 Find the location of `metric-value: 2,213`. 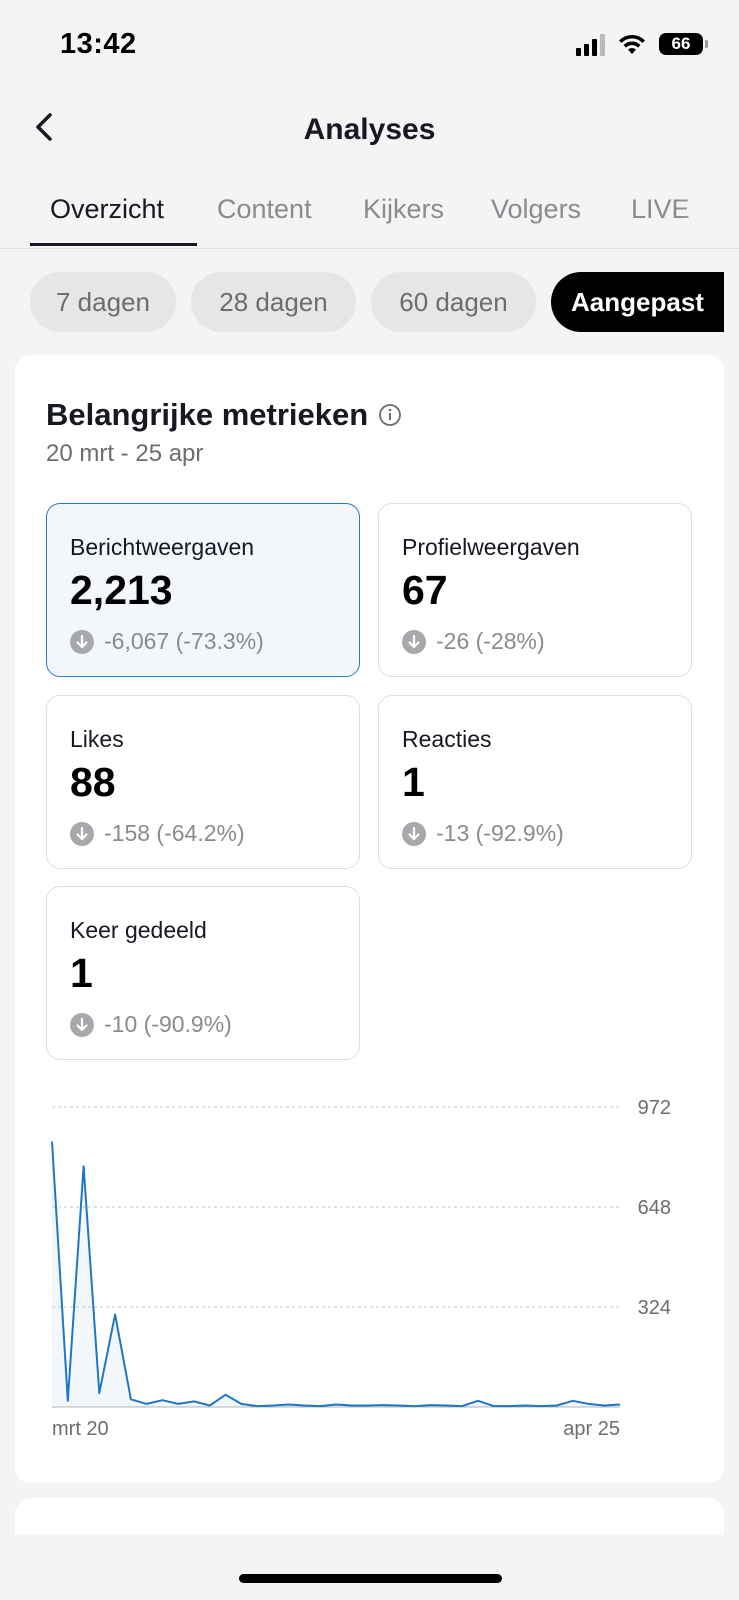

metric-value: 2,213 is located at coordinates (121, 590).